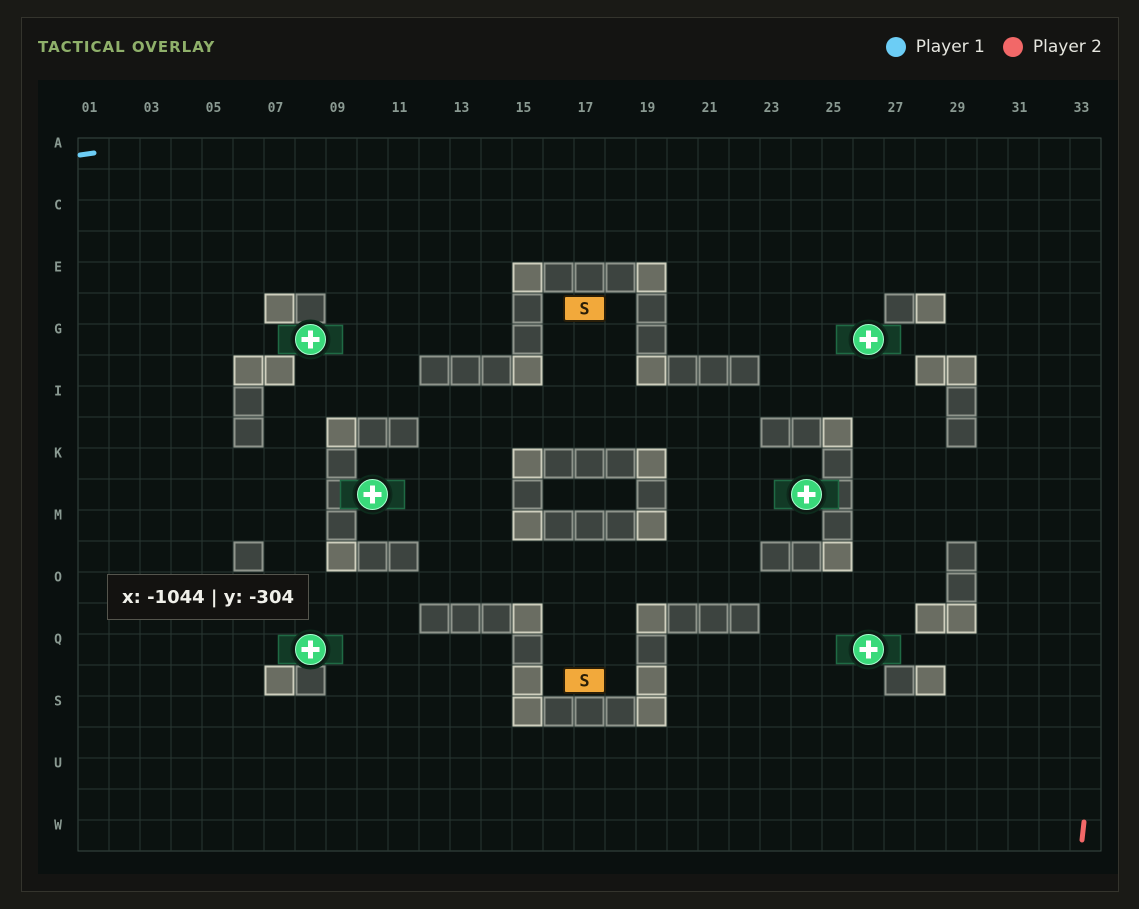 This screenshot has width=1139, height=909. Describe the element at coordinates (58, 764) in the screenshot. I see `row-label: U` at that location.